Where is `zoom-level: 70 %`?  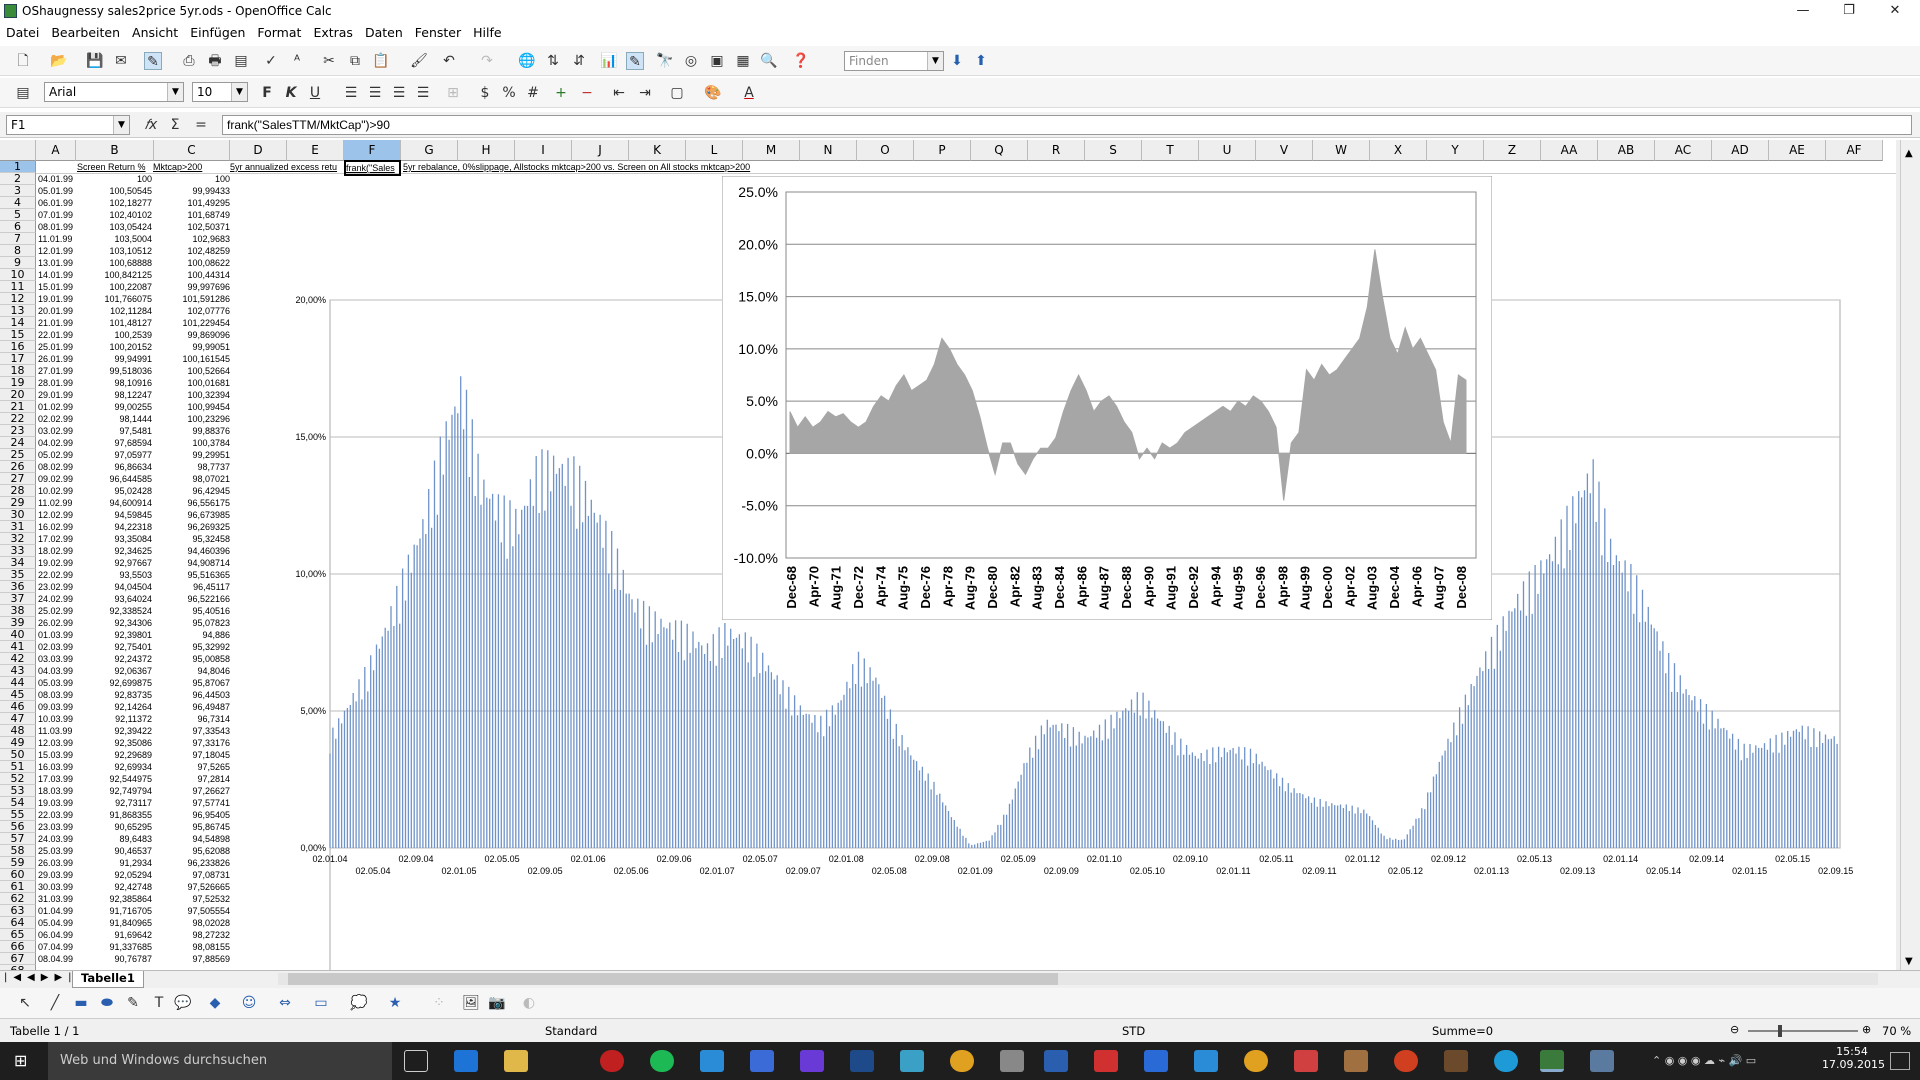 zoom-level: 70 % is located at coordinates (1896, 1031).